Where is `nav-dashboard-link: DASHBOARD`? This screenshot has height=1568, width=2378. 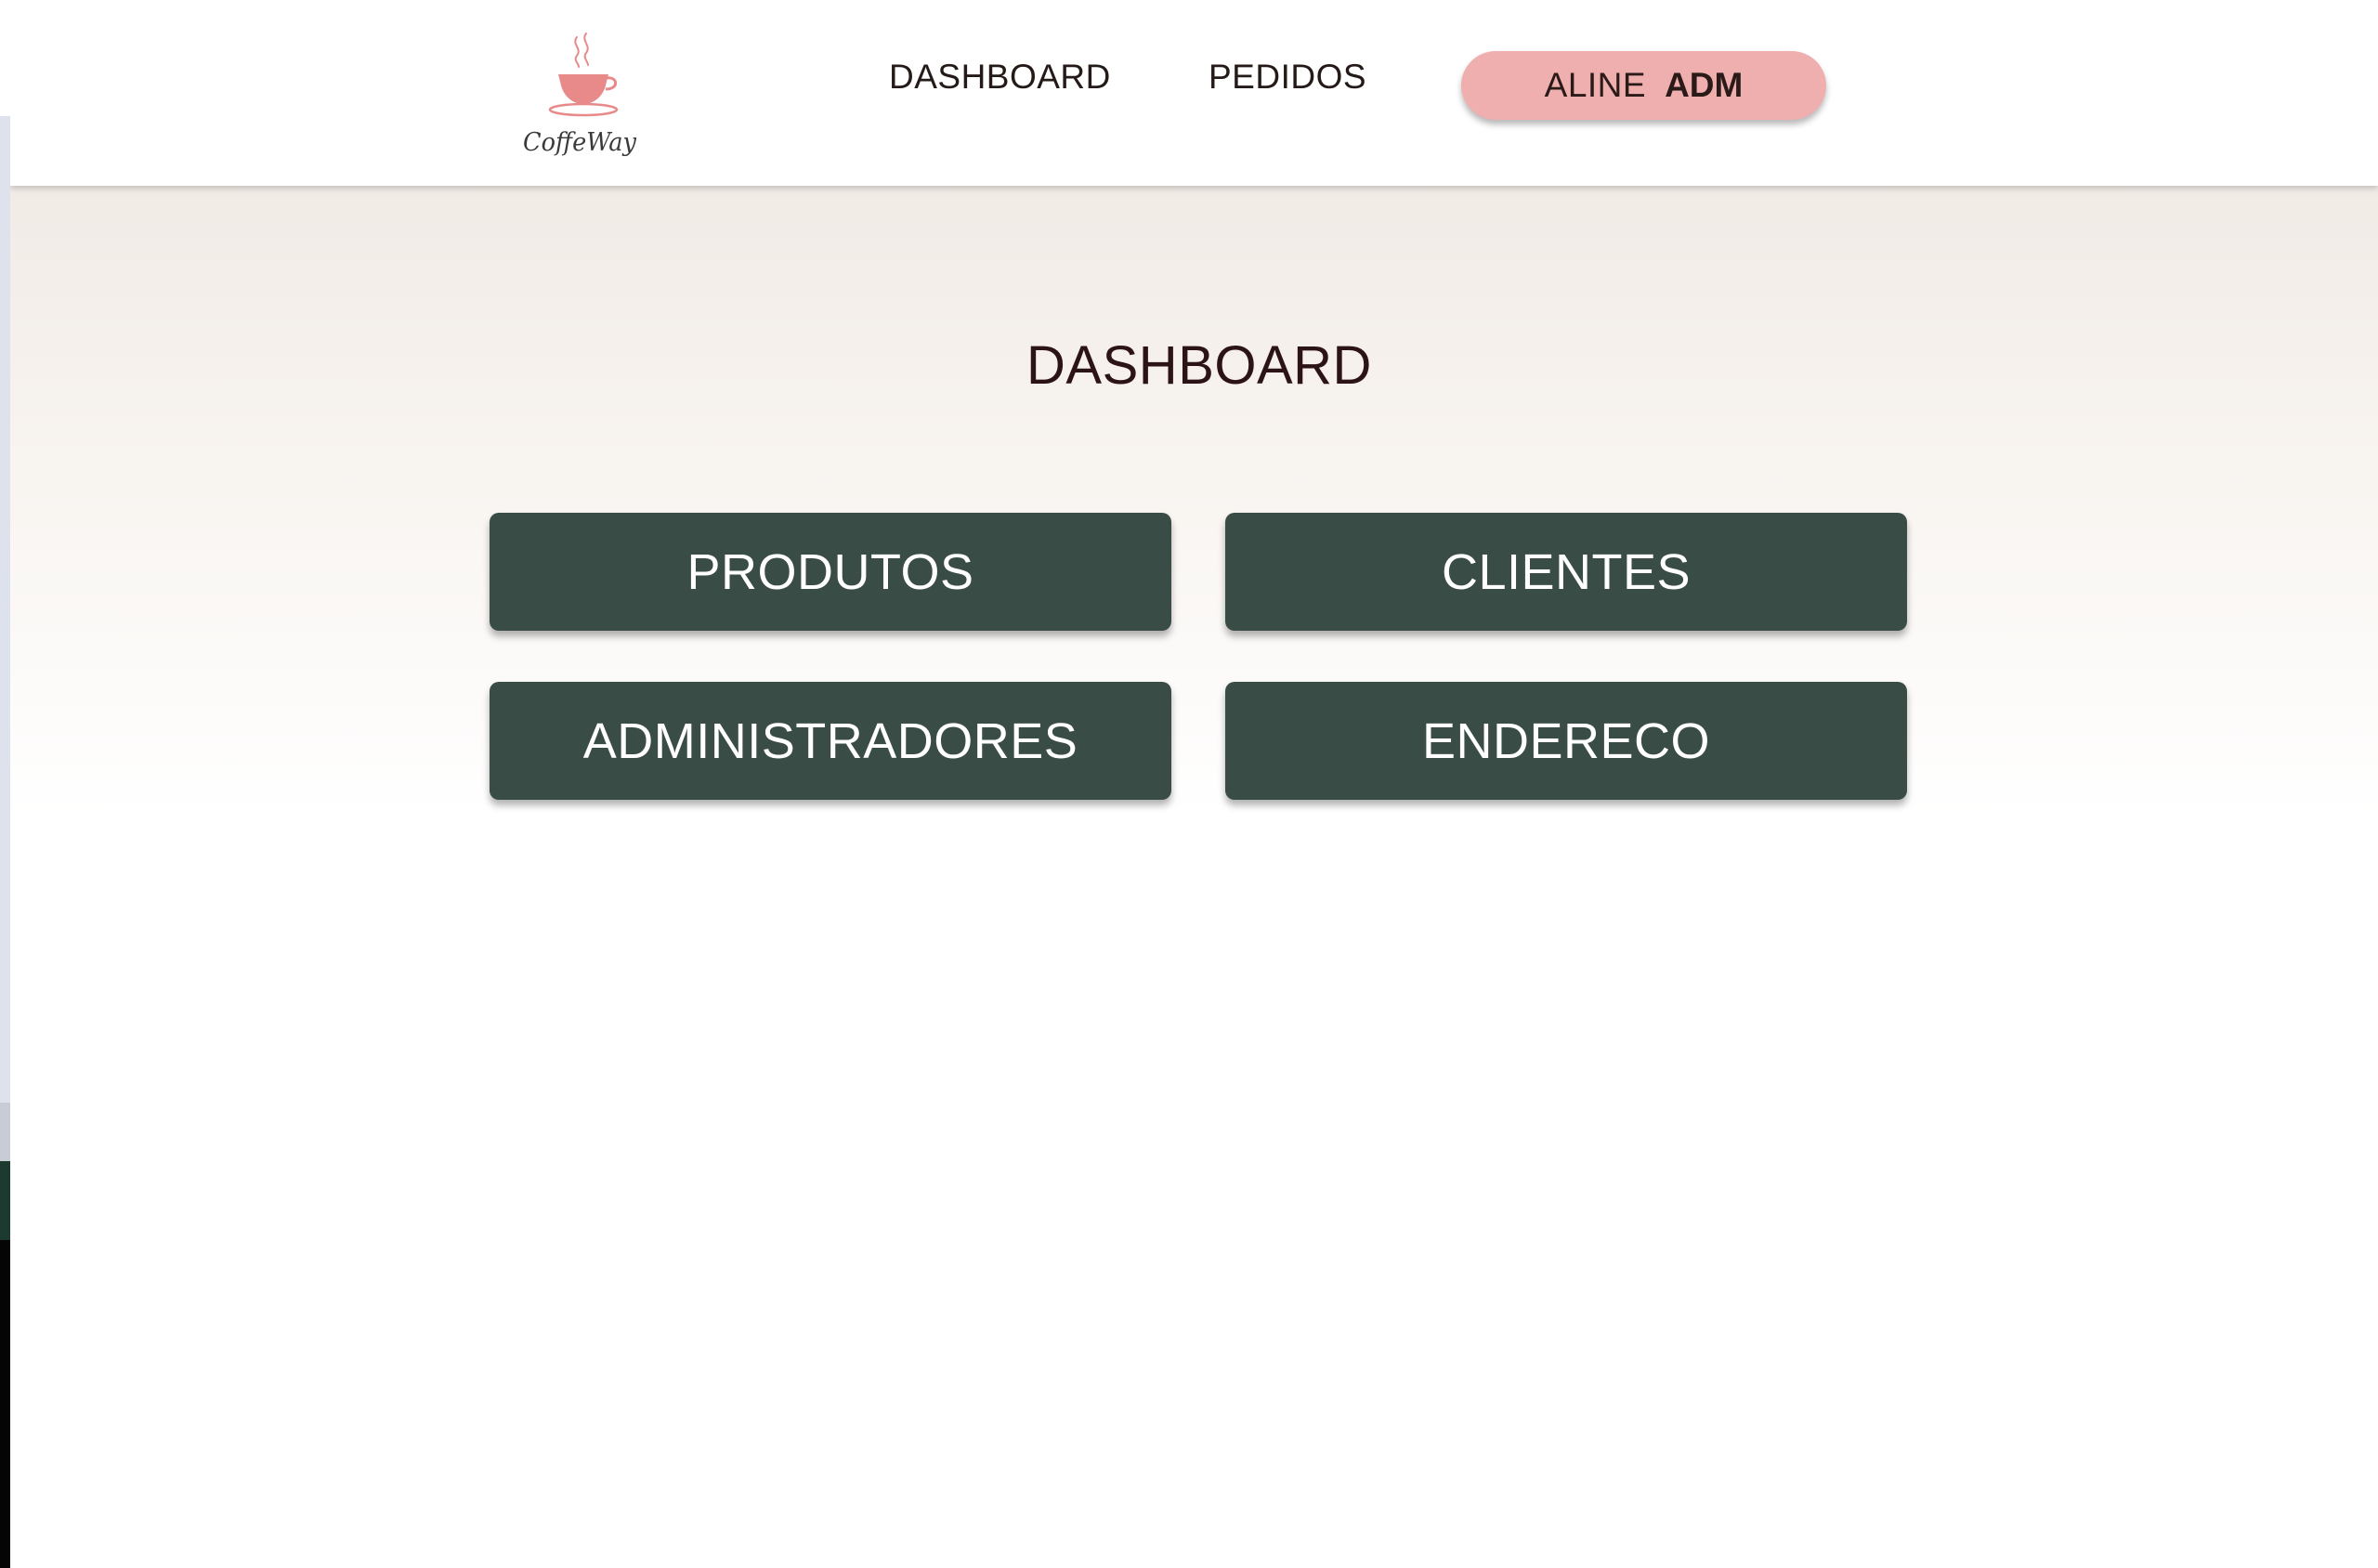
nav-dashboard-link: DASHBOARD is located at coordinates (1000, 77).